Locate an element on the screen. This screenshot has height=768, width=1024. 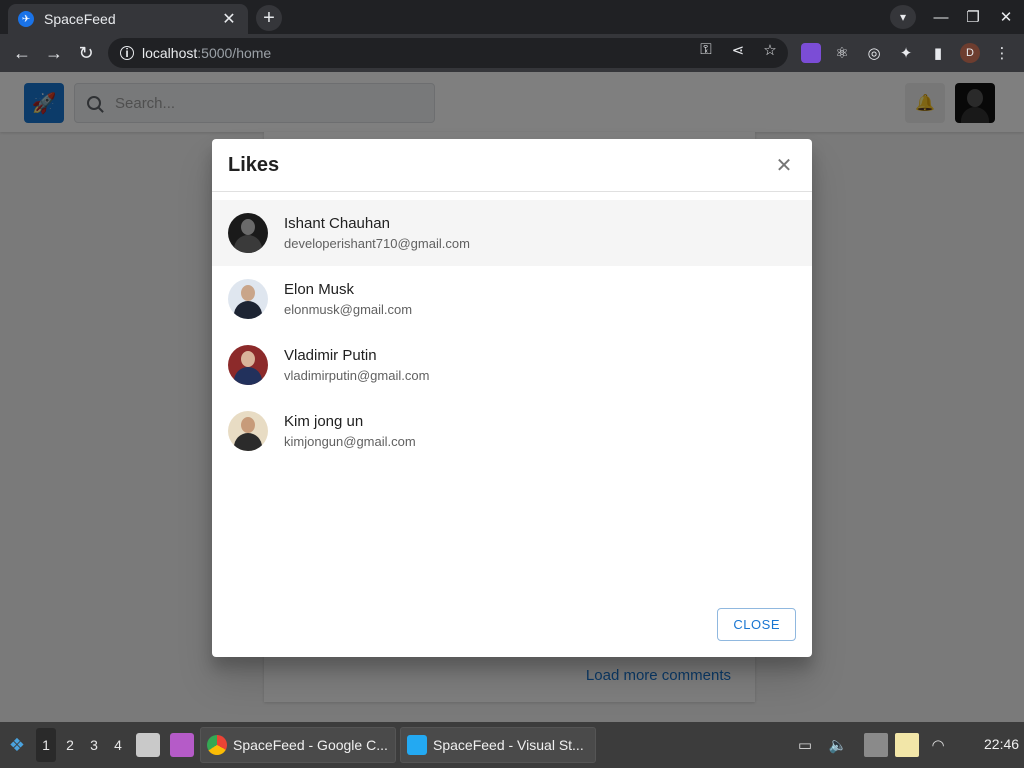
list-item: Elon Musk elonmusk@gmail.com is located at coordinates (512, 299).